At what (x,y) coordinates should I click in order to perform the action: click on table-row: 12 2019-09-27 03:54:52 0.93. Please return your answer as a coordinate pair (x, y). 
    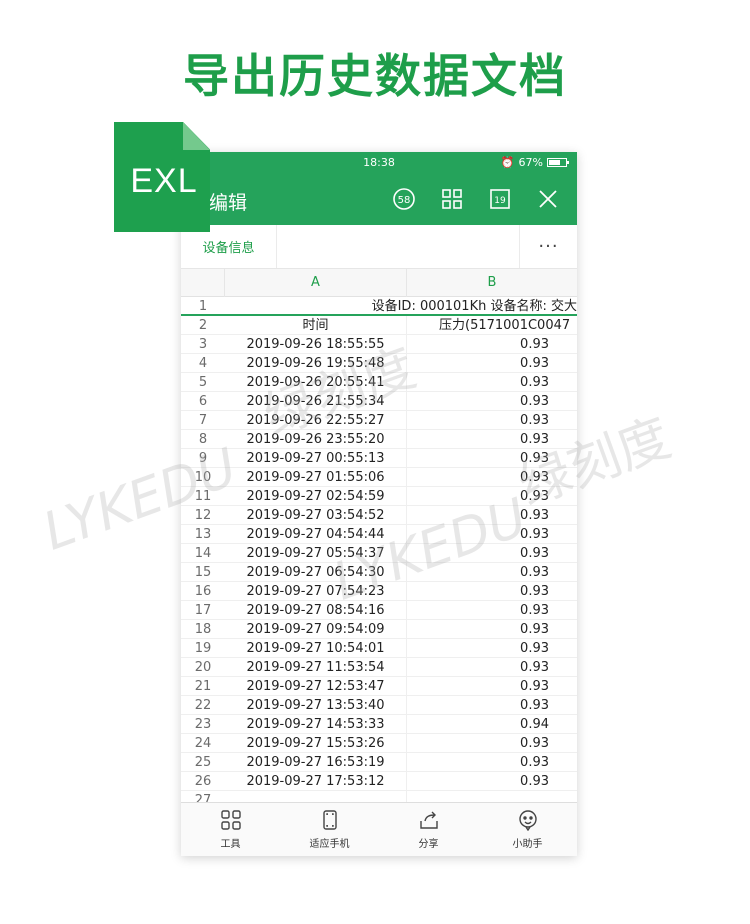
    Looking at the image, I should click on (379, 515).